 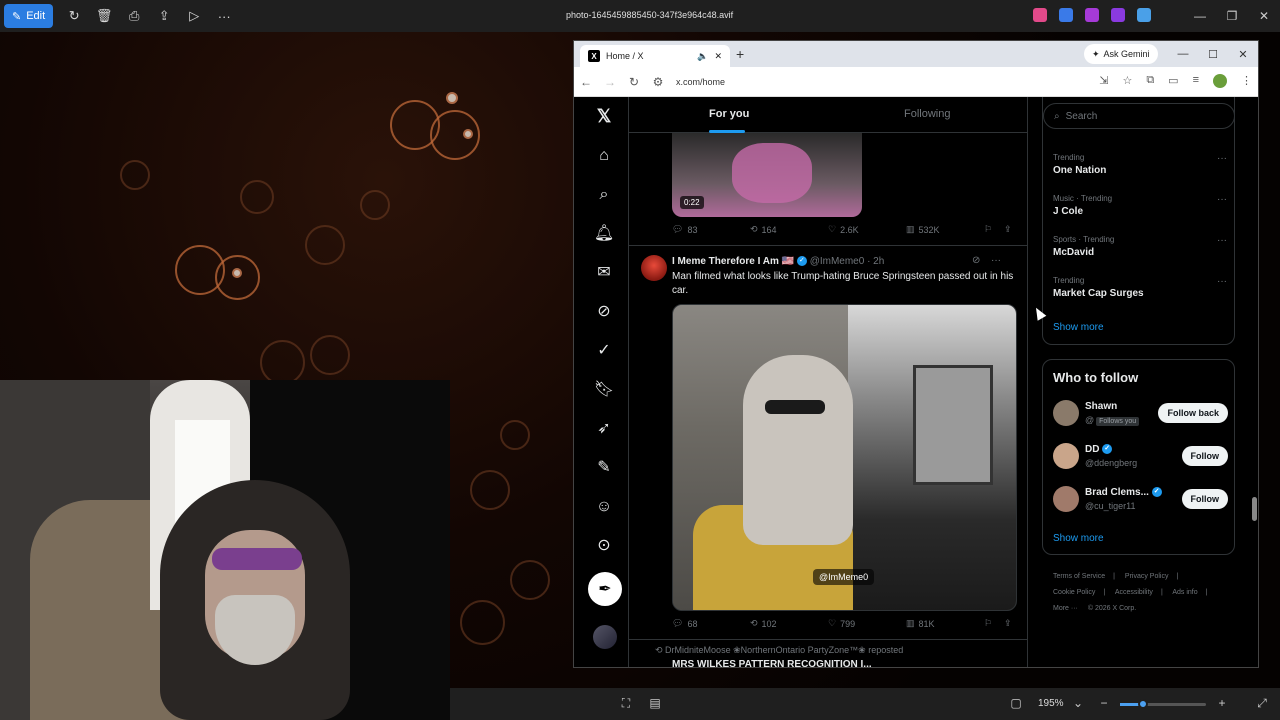 What do you see at coordinates (763, 623) in the screenshot?
I see `repost-button: ⟲ 102` at bounding box center [763, 623].